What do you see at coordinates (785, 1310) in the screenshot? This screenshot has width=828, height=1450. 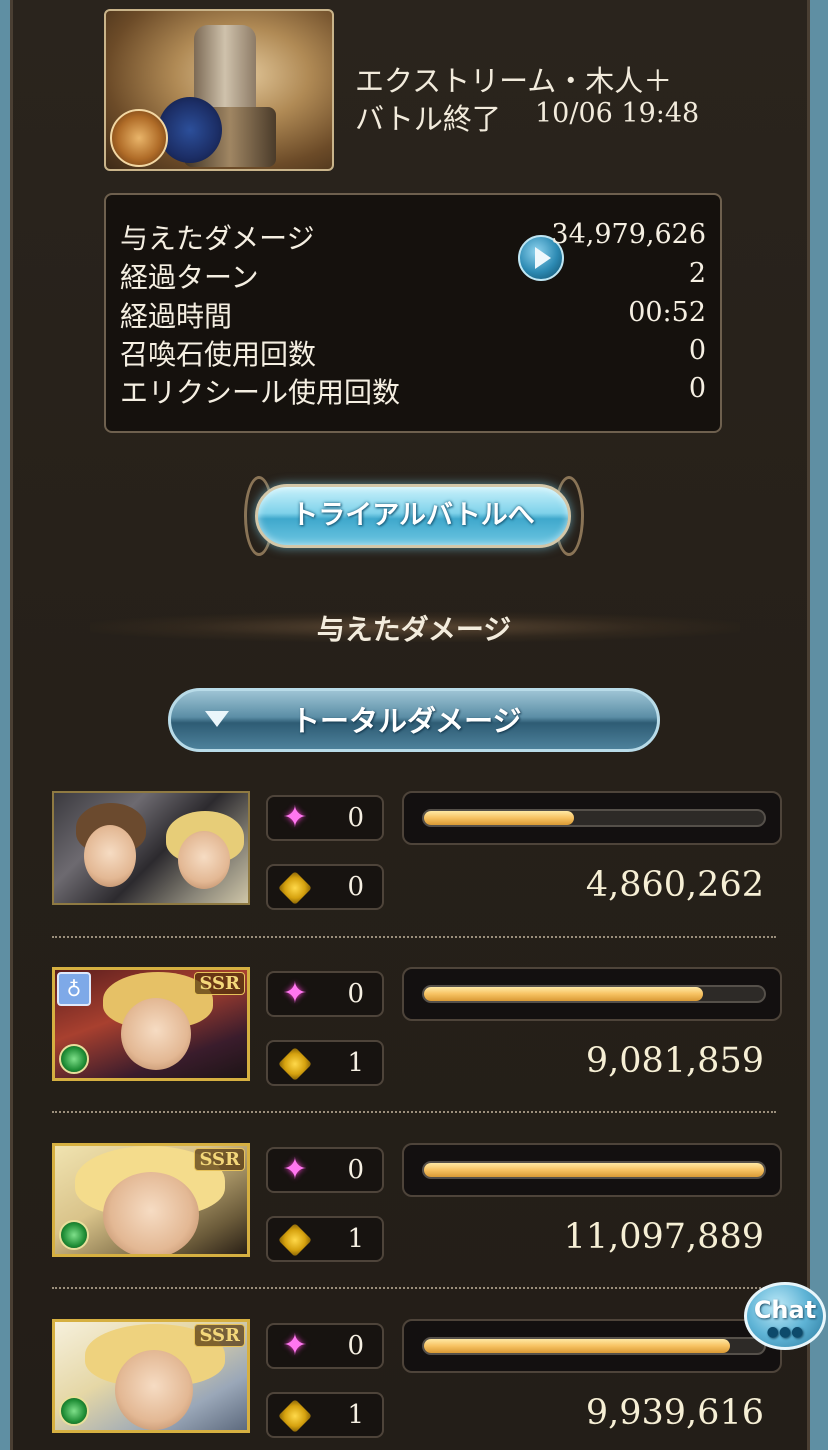 I see `chat-label: Chat` at bounding box center [785, 1310].